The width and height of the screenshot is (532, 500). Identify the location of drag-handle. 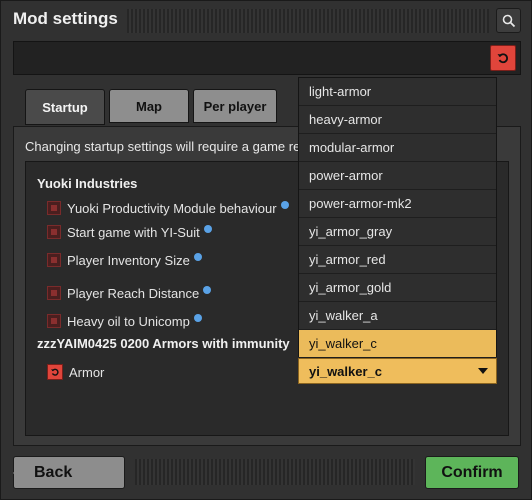
(308, 21).